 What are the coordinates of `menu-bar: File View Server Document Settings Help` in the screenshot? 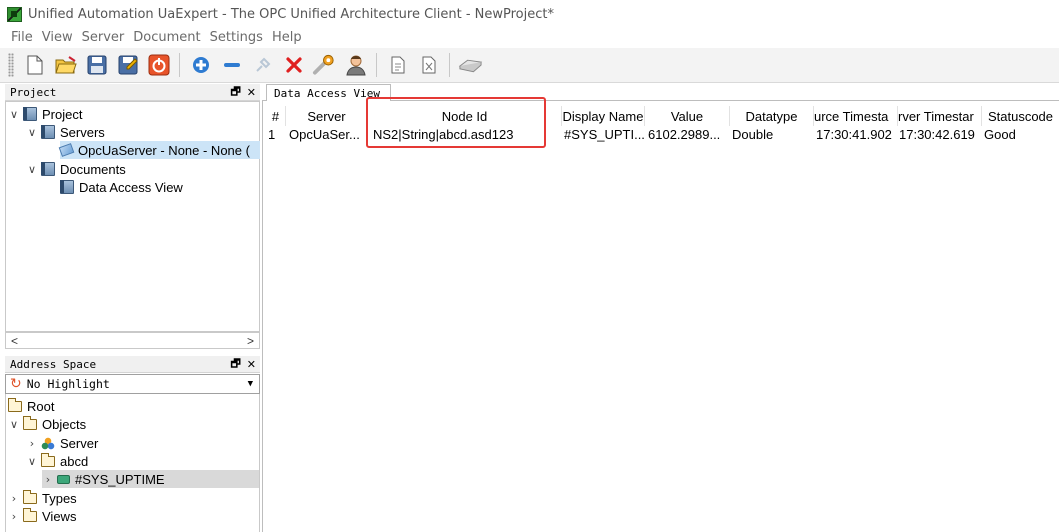 It's located at (155, 37).